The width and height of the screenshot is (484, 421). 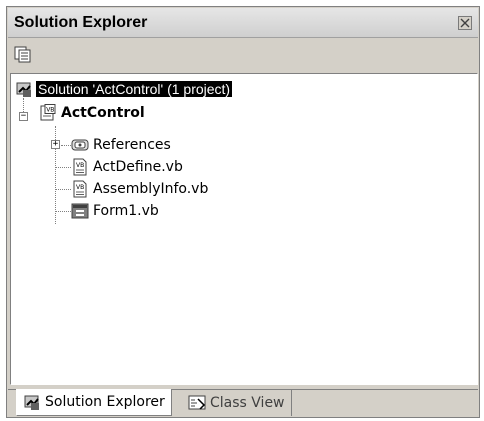 I want to click on properties-button, so click(x=23, y=54).